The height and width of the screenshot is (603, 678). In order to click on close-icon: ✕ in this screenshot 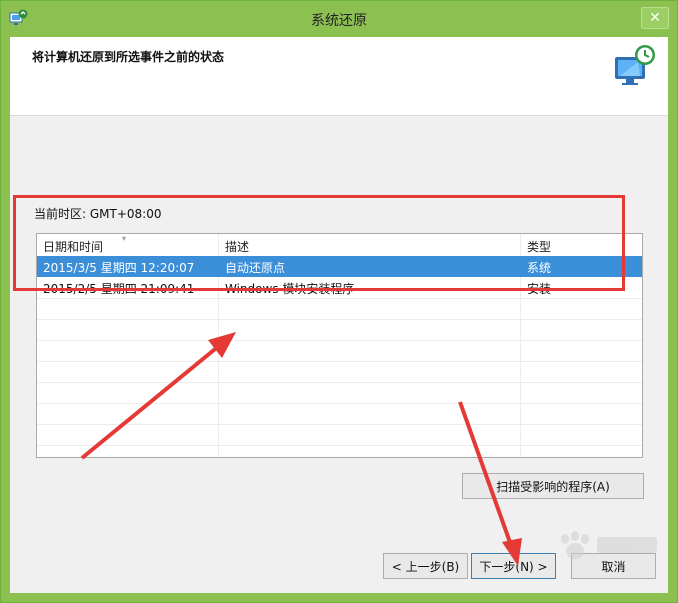, I will do `click(655, 18)`.